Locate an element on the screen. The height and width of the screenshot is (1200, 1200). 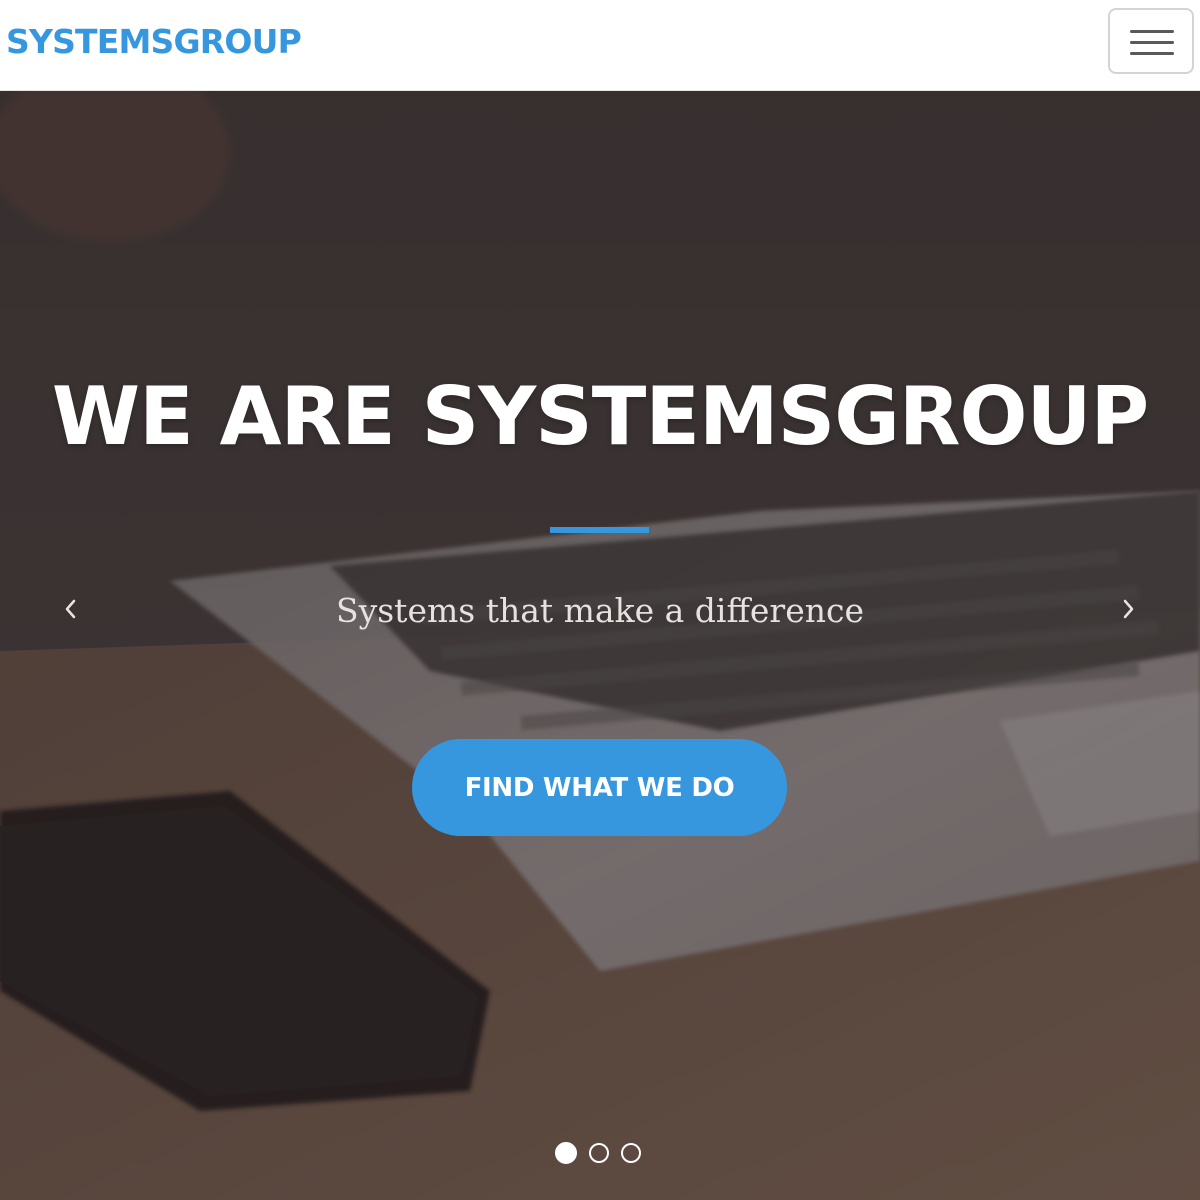
title-divider is located at coordinates (599, 530).